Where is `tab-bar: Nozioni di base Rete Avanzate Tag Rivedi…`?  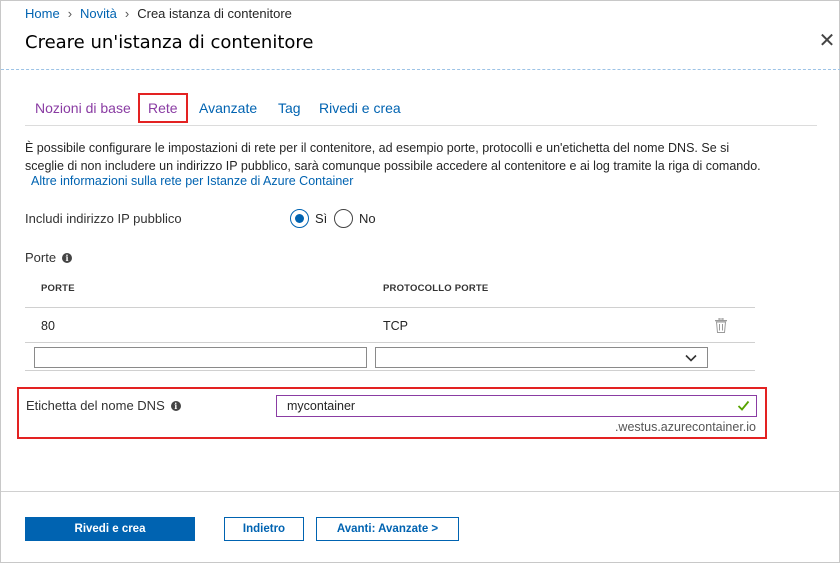
tab-bar: Nozioni di base Rete Avanzate Tag Rivedi… is located at coordinates (421, 109).